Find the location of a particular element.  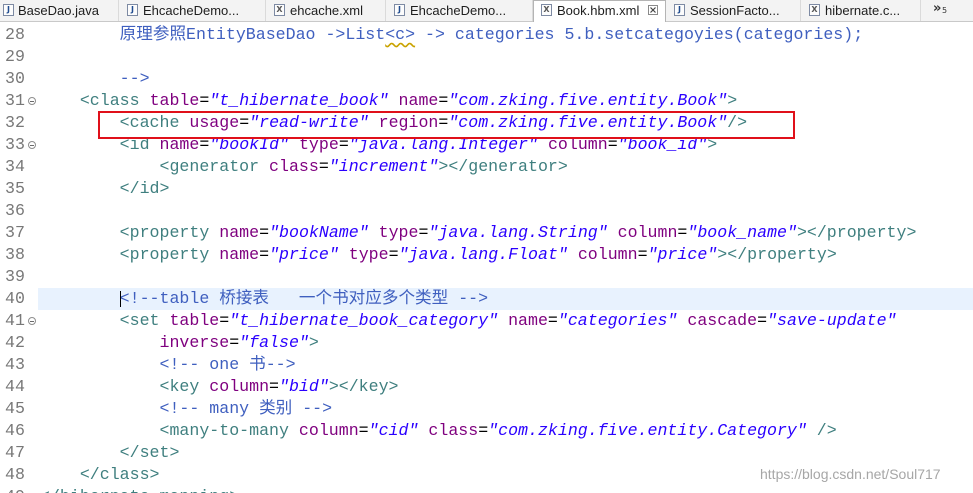

line-number: 33 is located at coordinates (15, 144).